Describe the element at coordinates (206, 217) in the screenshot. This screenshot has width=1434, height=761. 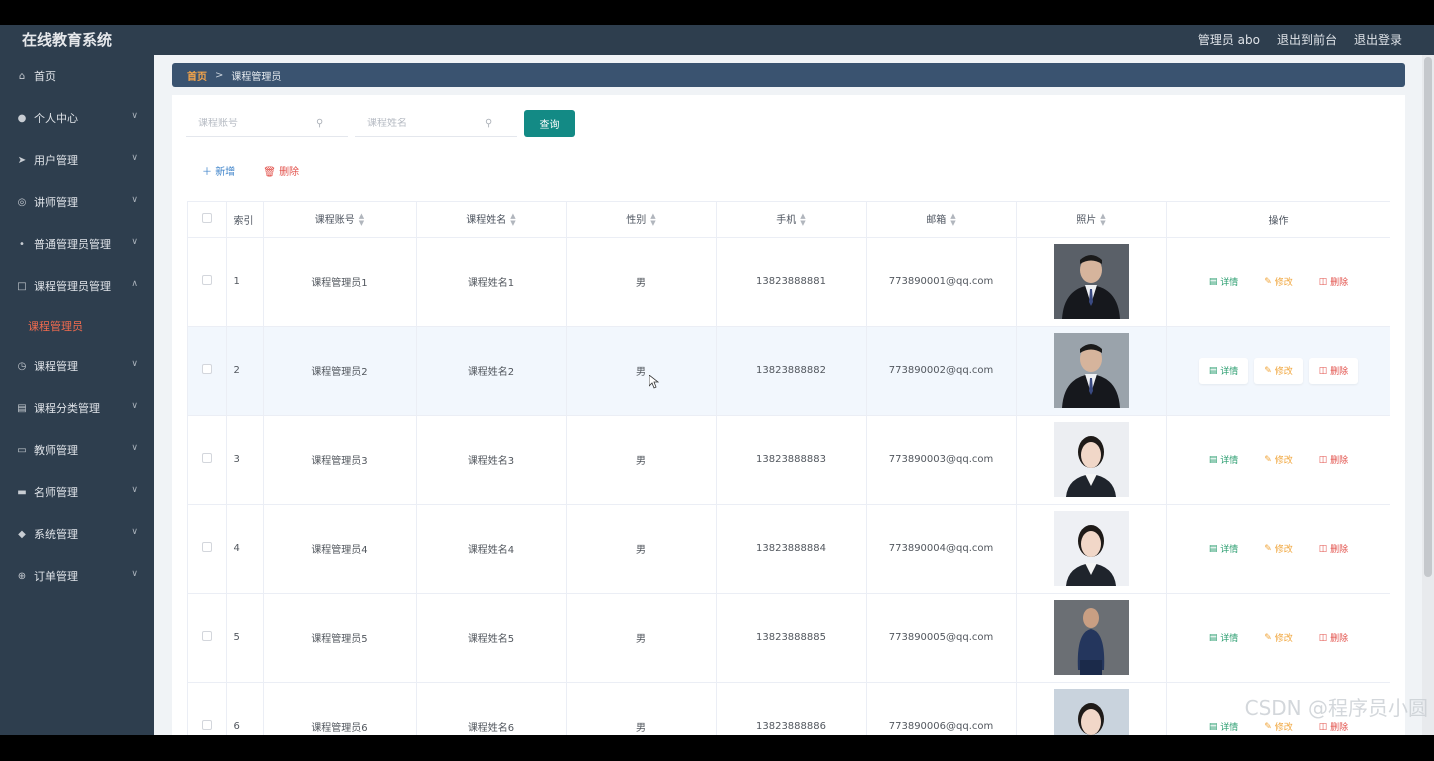
I see `select-all-checkbox` at that location.